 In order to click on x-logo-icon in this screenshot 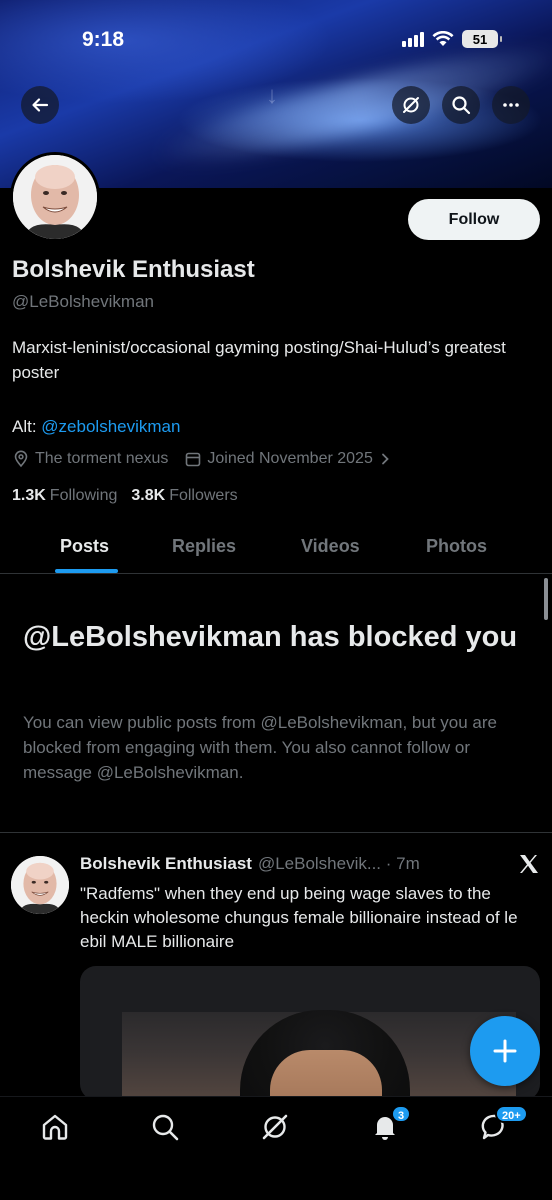, I will do `click(529, 864)`.